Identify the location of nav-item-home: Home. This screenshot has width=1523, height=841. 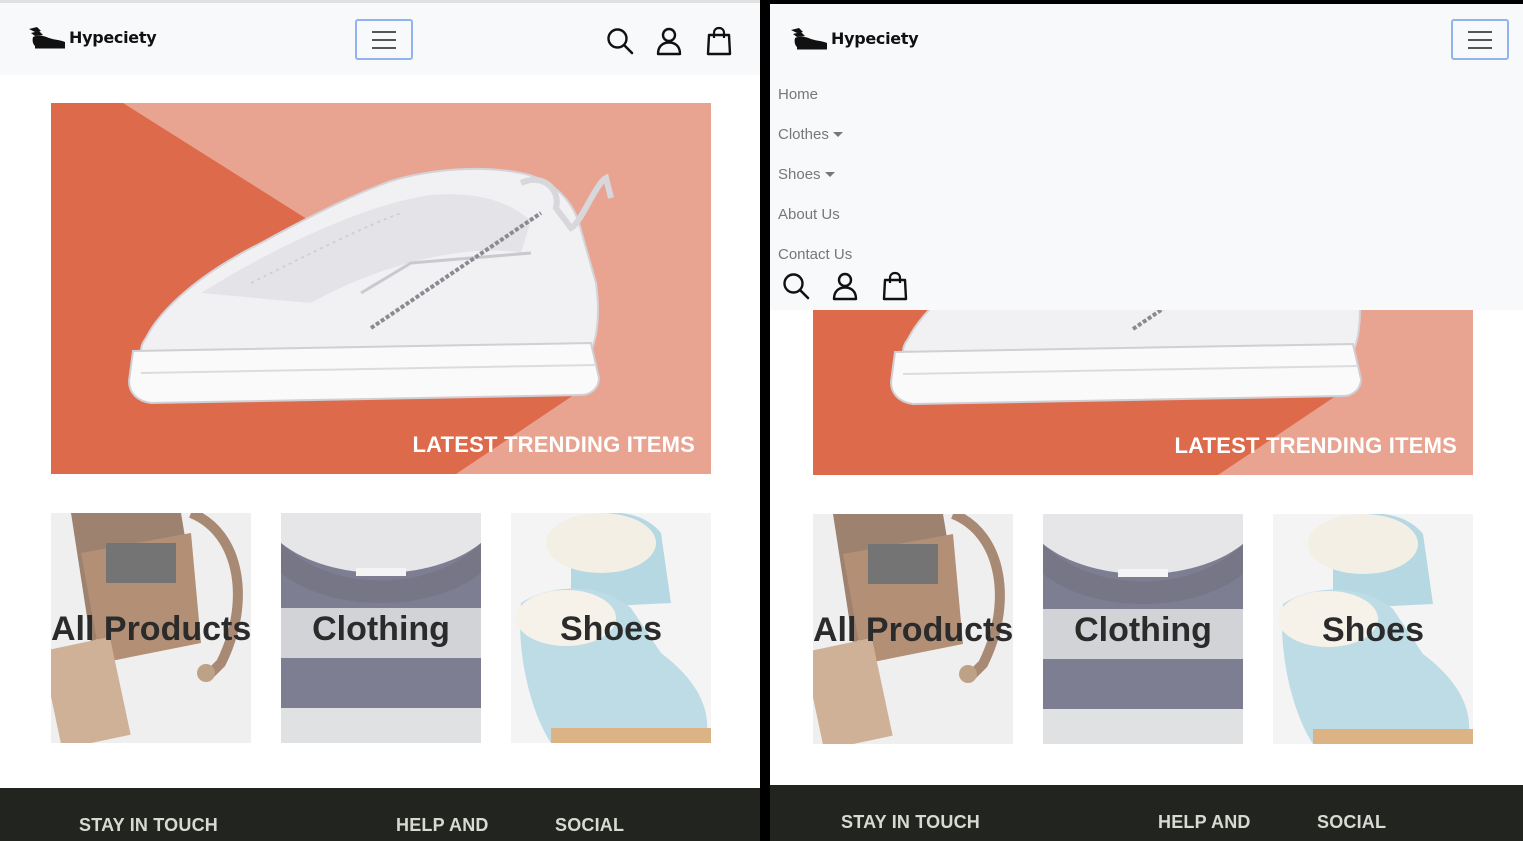
(815, 94).